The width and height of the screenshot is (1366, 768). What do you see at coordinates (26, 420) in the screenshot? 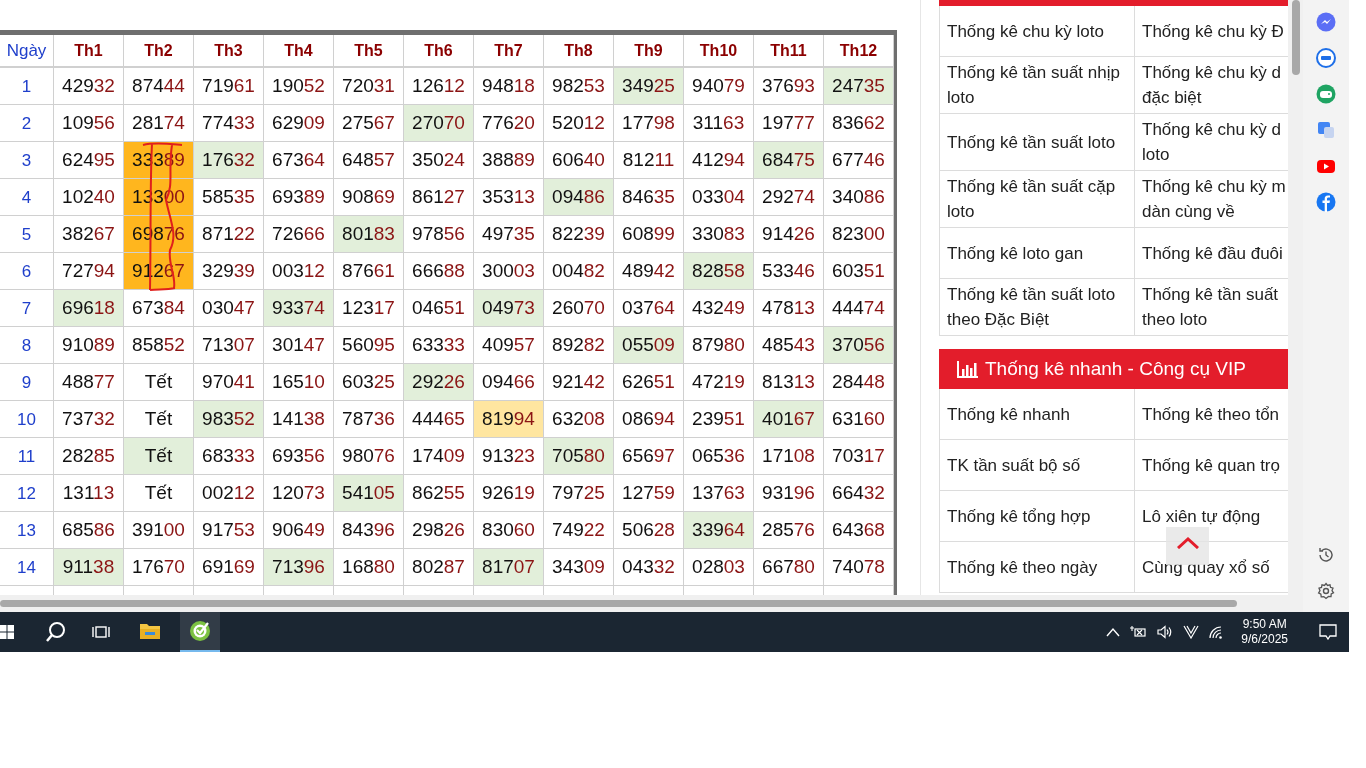
I see `day-number: 10` at bounding box center [26, 420].